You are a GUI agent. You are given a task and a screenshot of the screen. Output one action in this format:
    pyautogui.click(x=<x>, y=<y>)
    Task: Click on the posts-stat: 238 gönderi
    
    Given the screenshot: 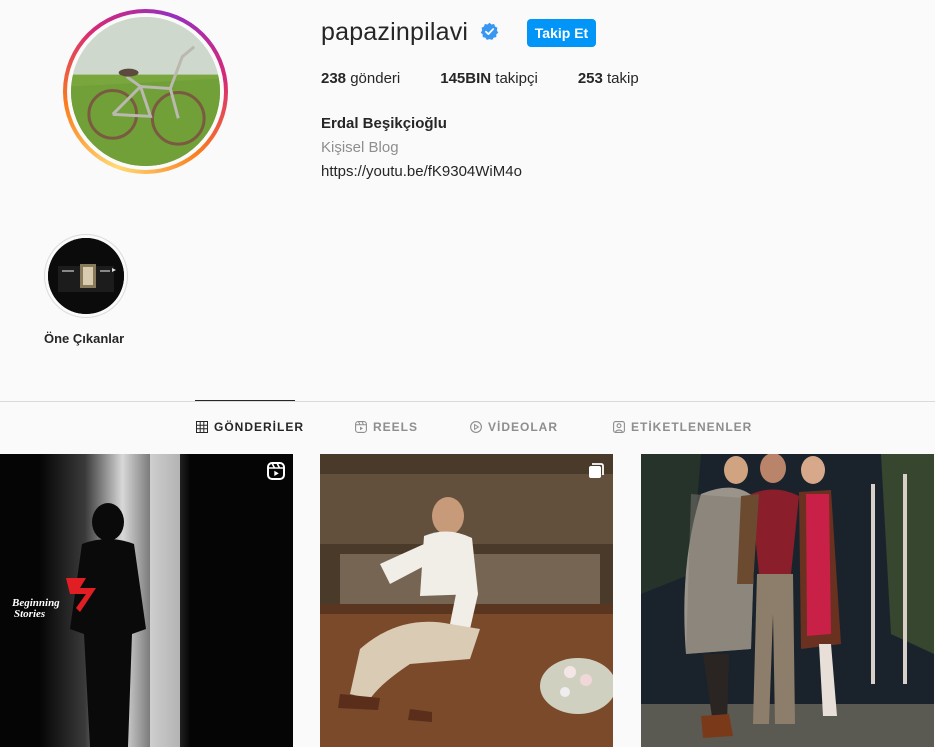 What is the action you would take?
    pyautogui.click(x=360, y=78)
    